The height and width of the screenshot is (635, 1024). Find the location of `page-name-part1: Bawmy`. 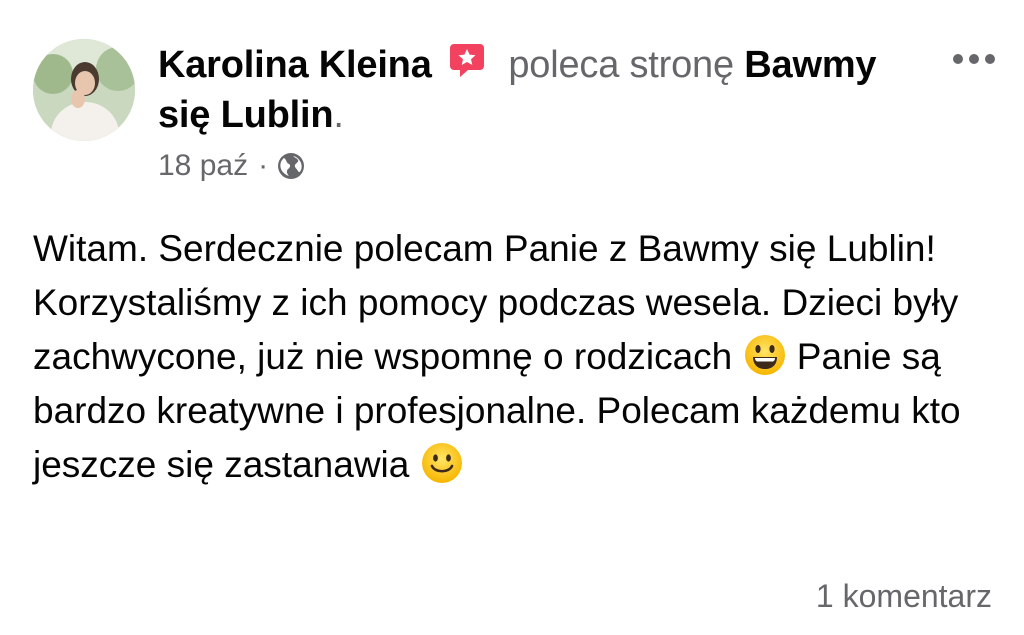

page-name-part1: Bawmy is located at coordinates (810, 65).